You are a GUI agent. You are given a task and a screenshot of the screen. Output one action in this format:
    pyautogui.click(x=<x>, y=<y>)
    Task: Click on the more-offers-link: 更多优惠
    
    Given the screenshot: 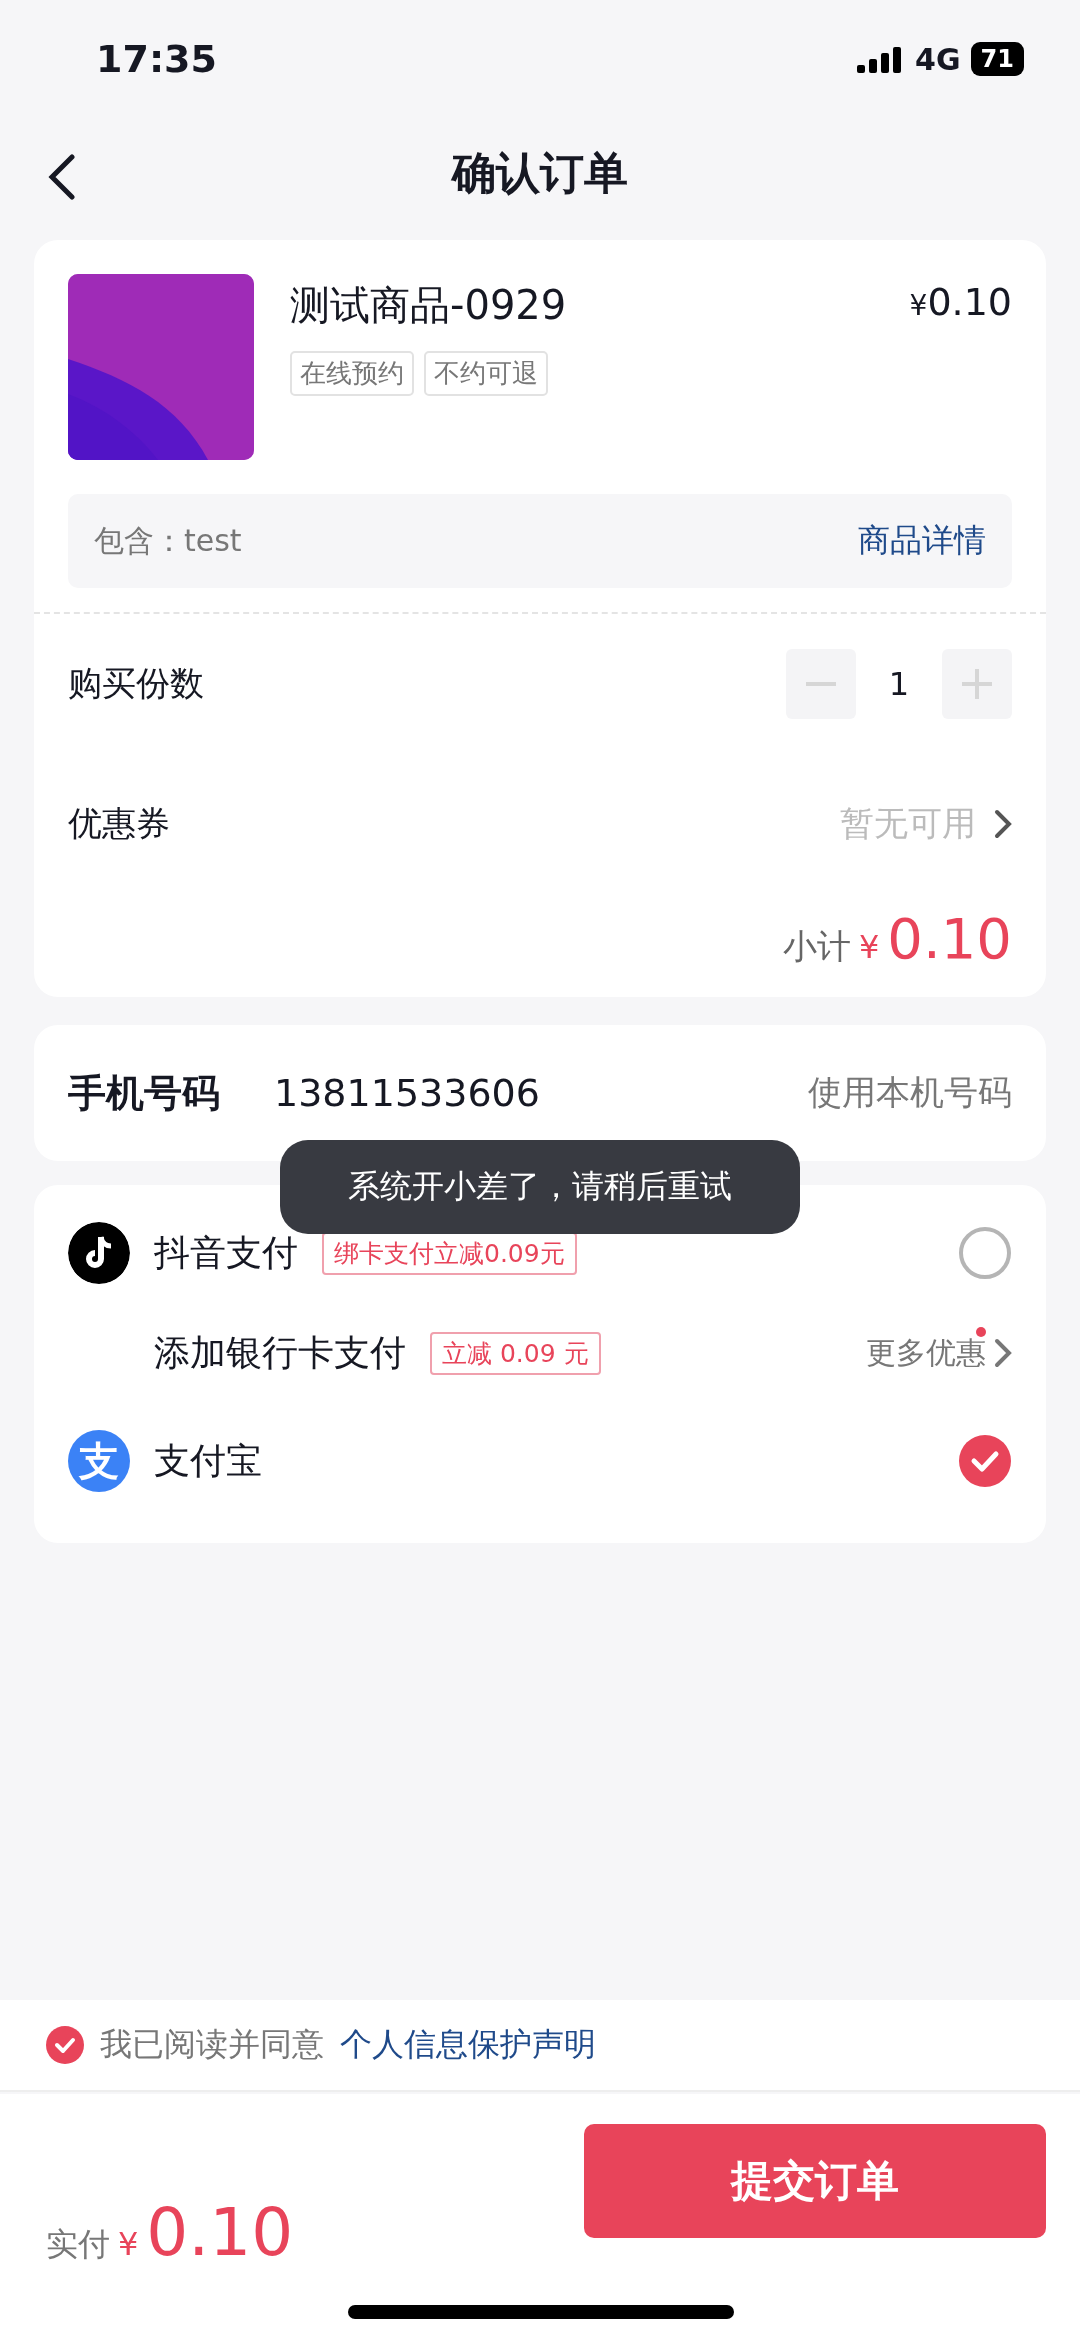 What is the action you would take?
    pyautogui.click(x=926, y=1353)
    